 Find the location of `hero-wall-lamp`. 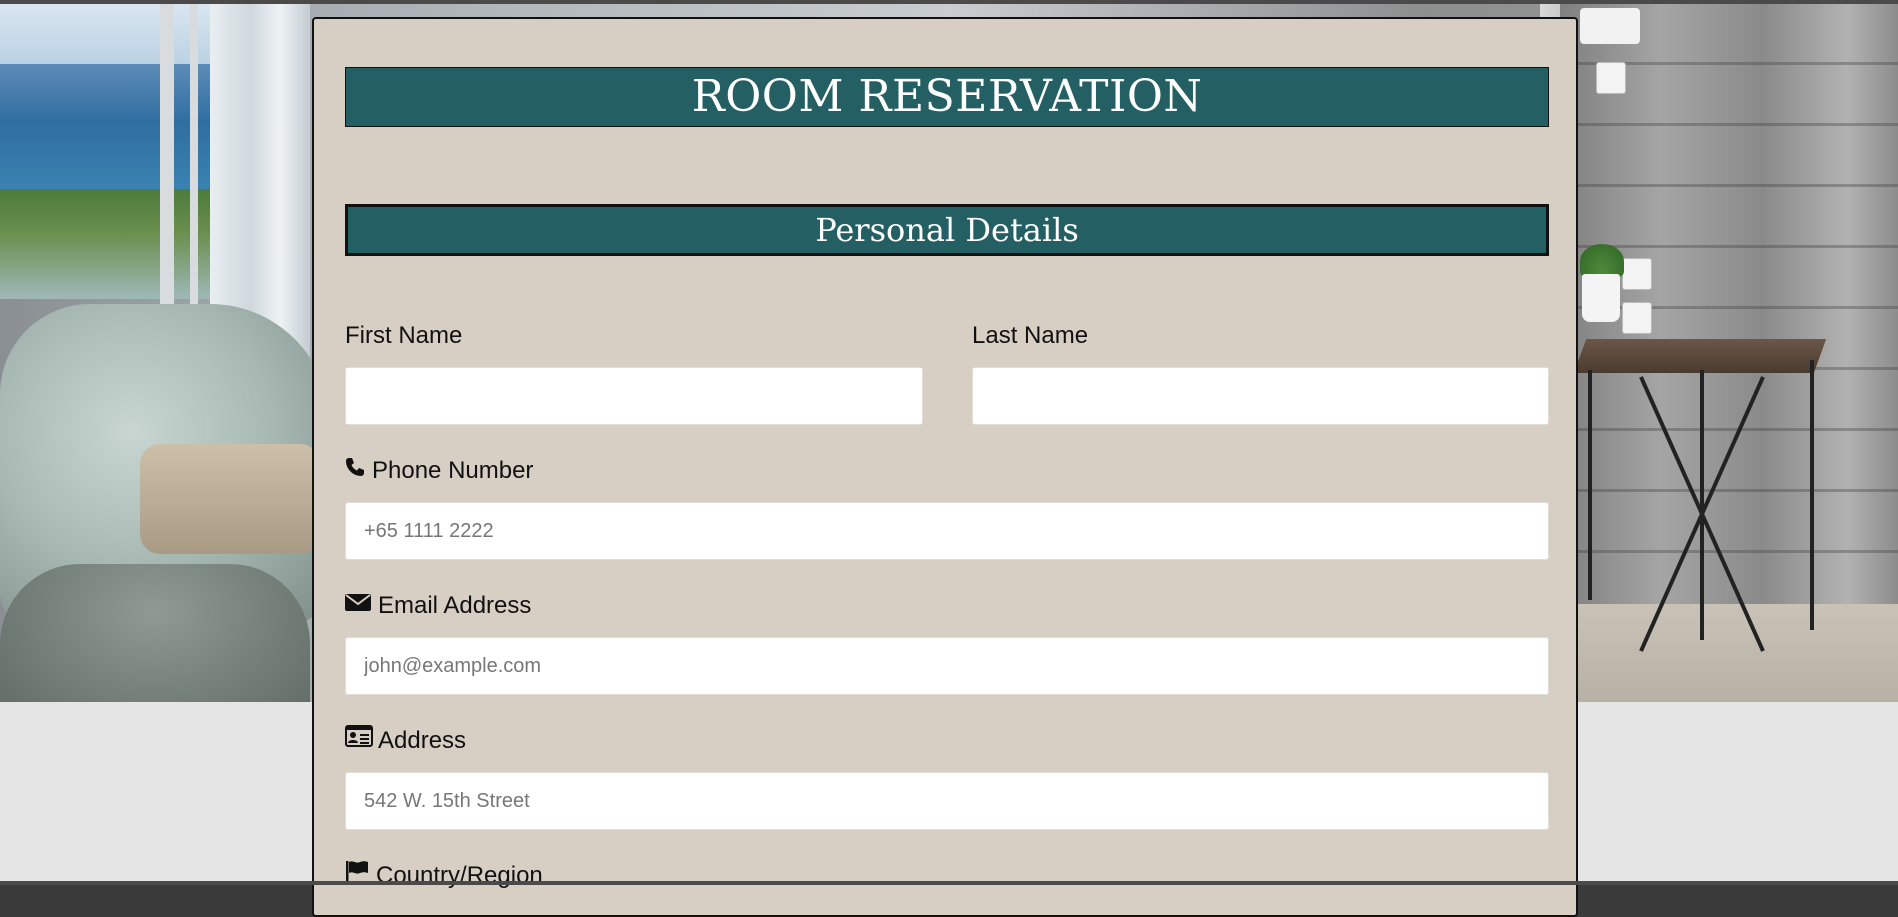

hero-wall-lamp is located at coordinates (1610, 26).